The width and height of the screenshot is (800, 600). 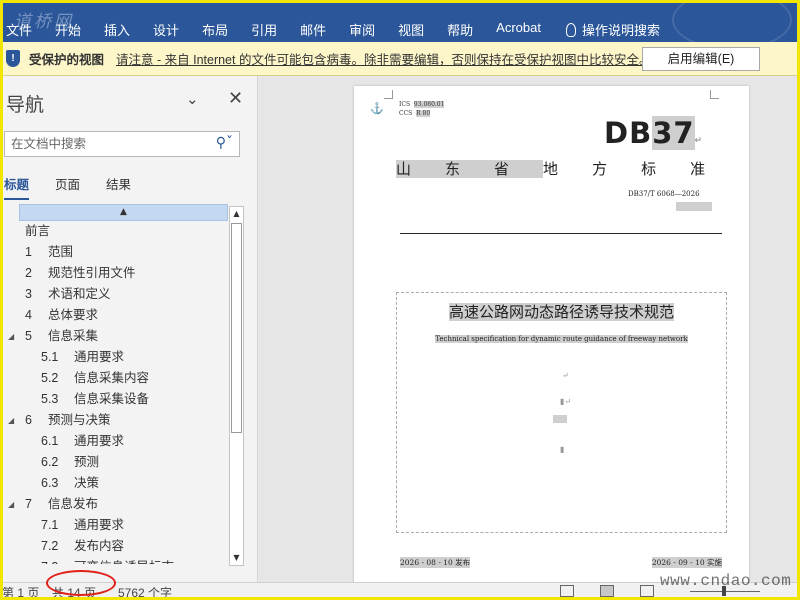 I want to click on nav-heading-item: 6.1 通用要求, so click(x=114, y=441).